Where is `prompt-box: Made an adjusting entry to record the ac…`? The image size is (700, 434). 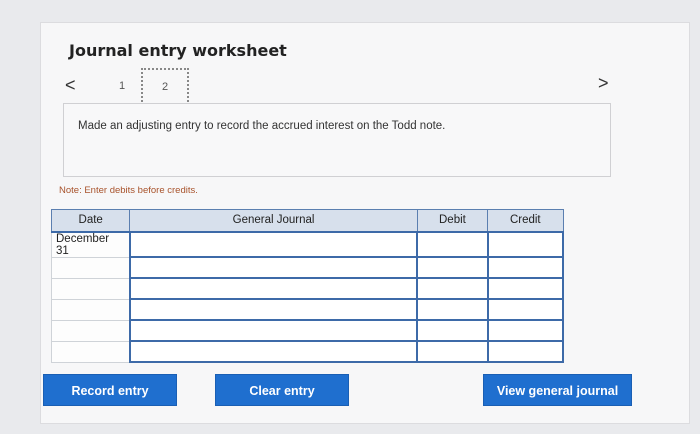
prompt-box: Made an adjusting entry to record the ac… is located at coordinates (337, 140).